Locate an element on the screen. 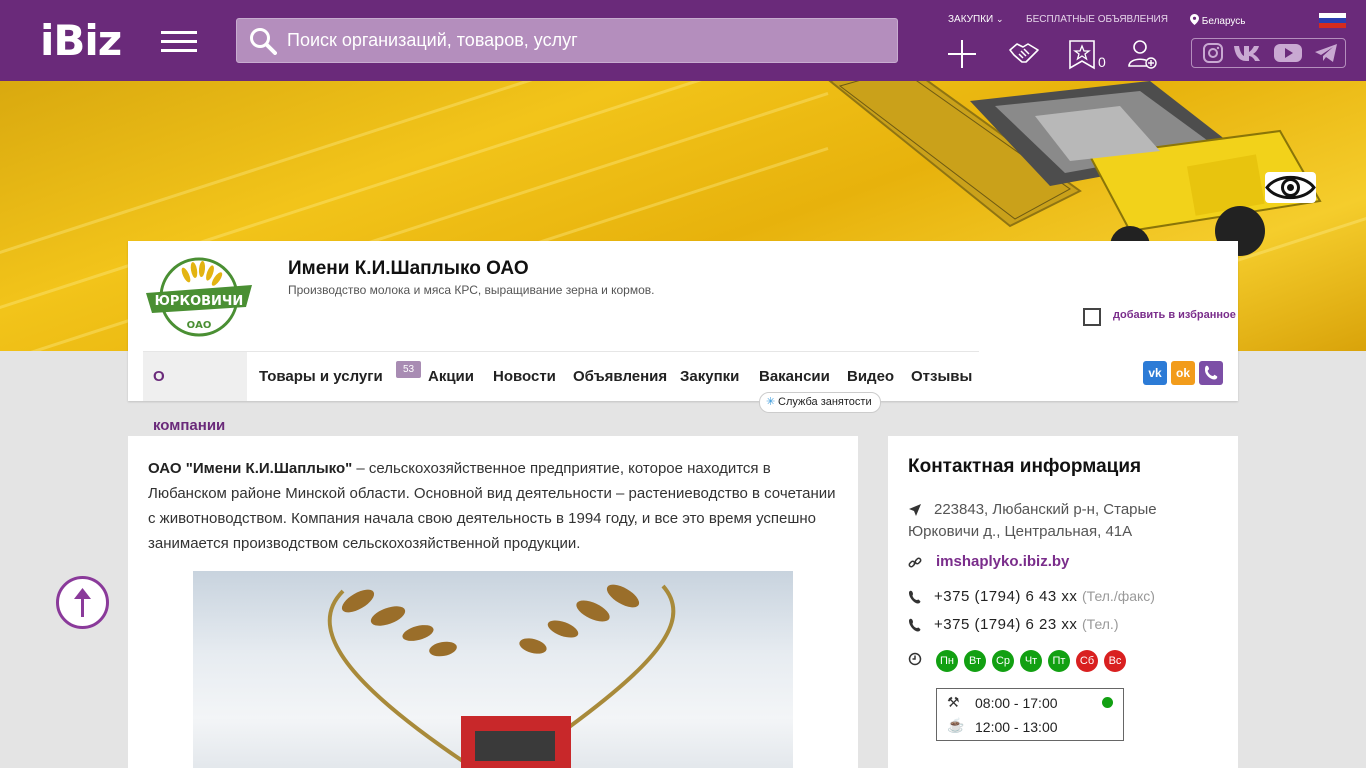  location-pin-icon is located at coordinates (1194, 19).